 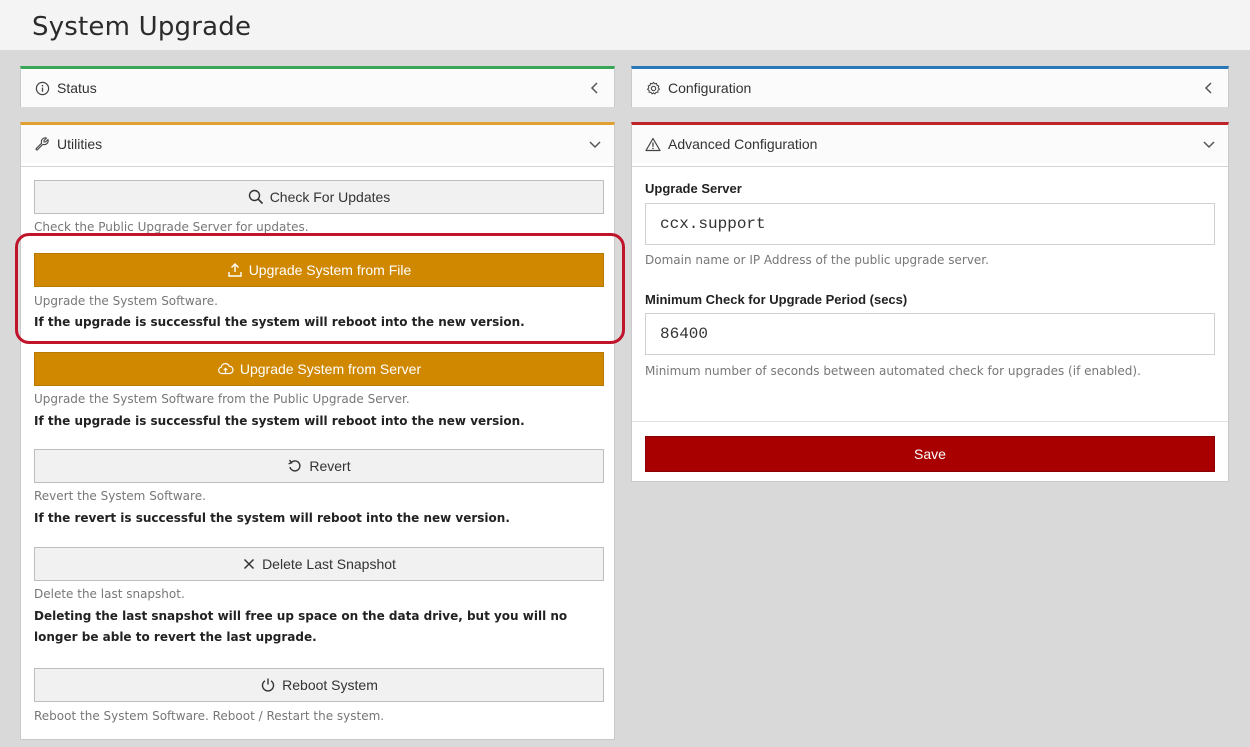 I want to click on delete-last-snapshot-description: Delete the last snapshot., so click(x=109, y=594).